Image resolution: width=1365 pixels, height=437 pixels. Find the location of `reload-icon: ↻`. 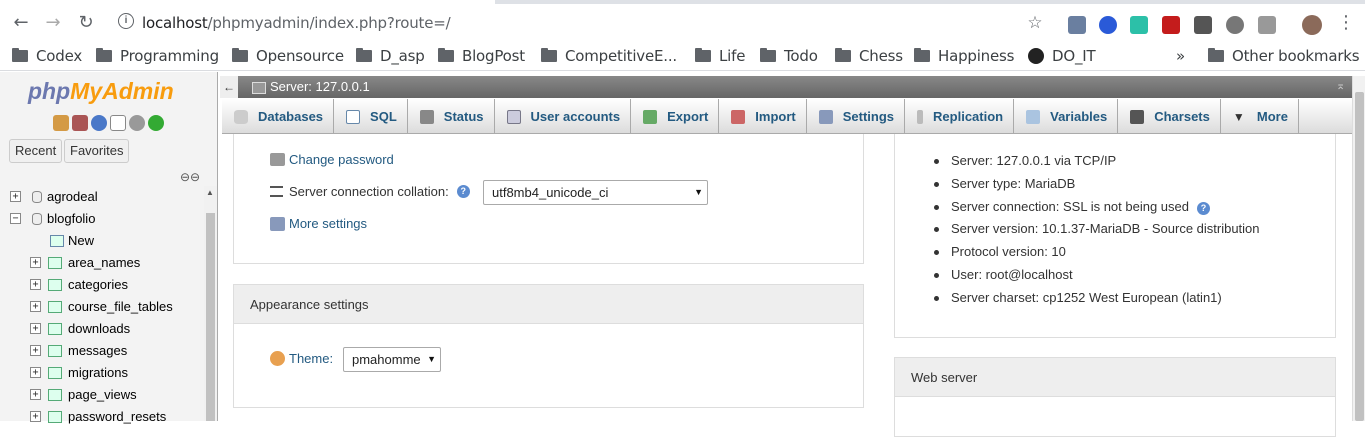

reload-icon: ↻ is located at coordinates (86, 23).